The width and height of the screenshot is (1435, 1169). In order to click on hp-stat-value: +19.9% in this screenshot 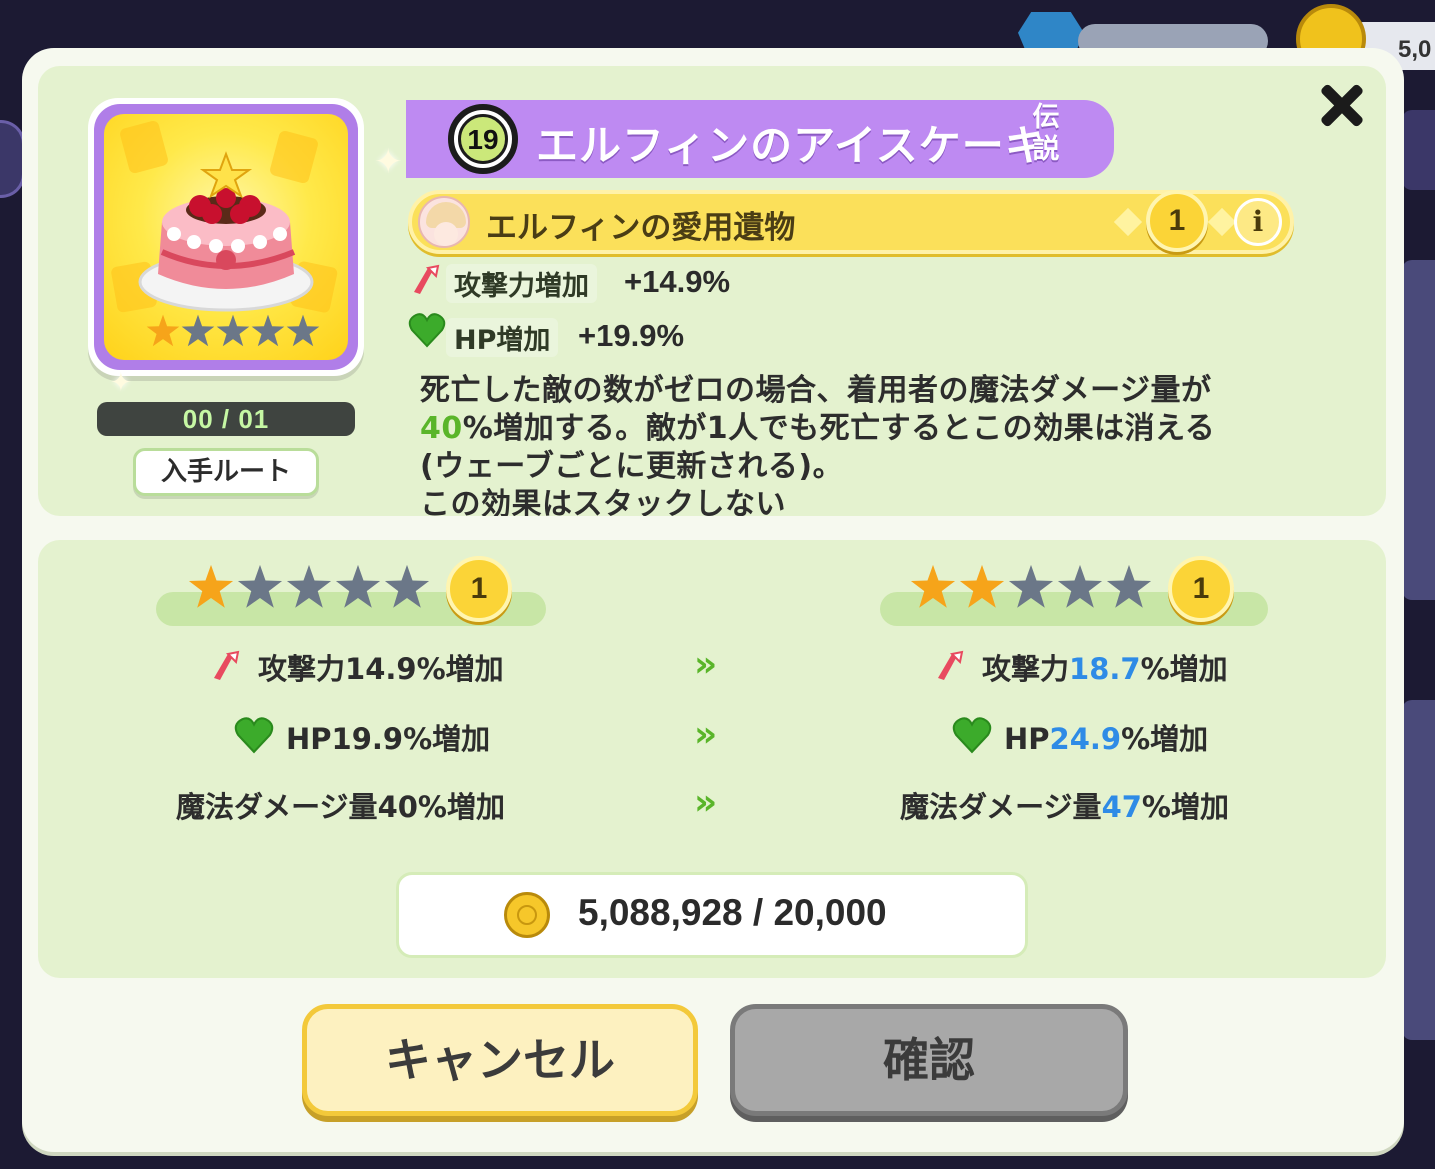, I will do `click(631, 335)`.